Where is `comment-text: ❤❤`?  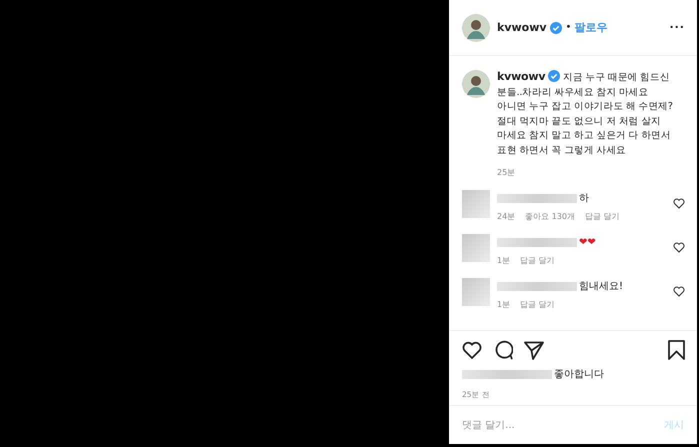
comment-text: ❤❤ is located at coordinates (587, 242).